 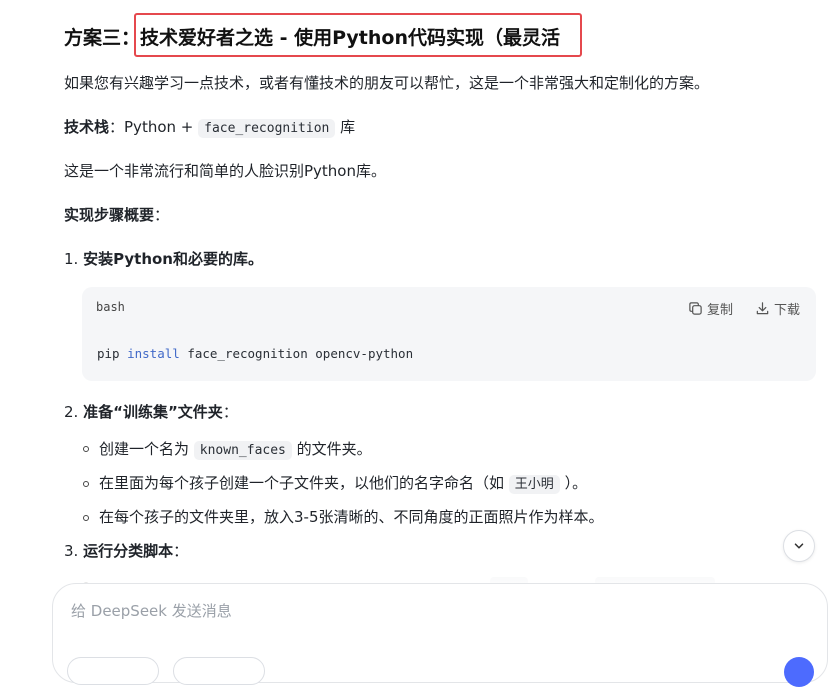 I want to click on steps-title-text: 实现步骤概要, so click(x=109, y=215).